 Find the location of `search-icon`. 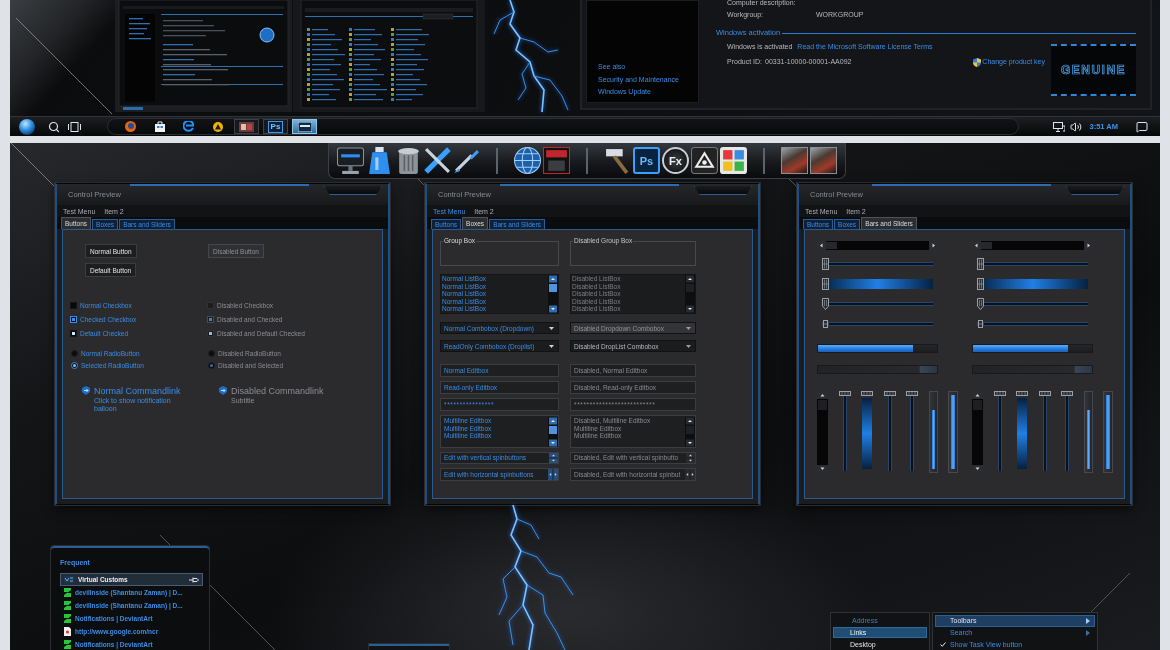

search-icon is located at coordinates (54, 126).